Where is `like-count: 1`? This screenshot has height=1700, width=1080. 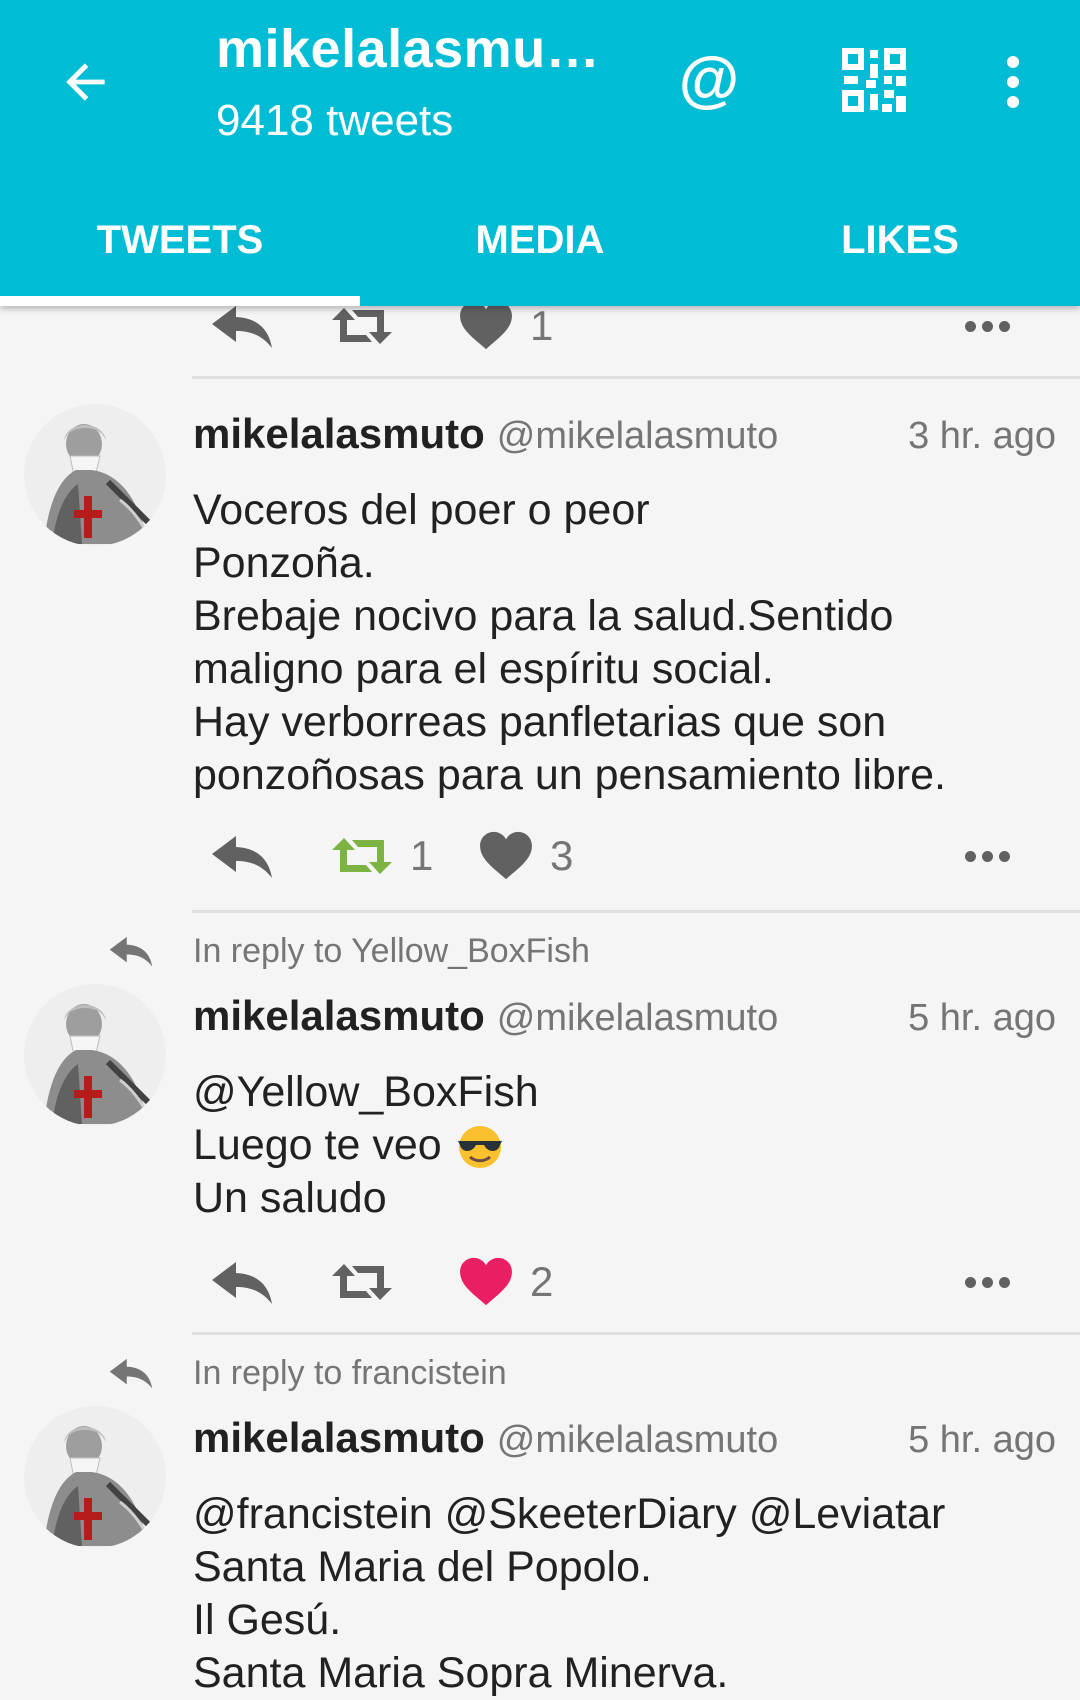
like-count: 1 is located at coordinates (542, 325).